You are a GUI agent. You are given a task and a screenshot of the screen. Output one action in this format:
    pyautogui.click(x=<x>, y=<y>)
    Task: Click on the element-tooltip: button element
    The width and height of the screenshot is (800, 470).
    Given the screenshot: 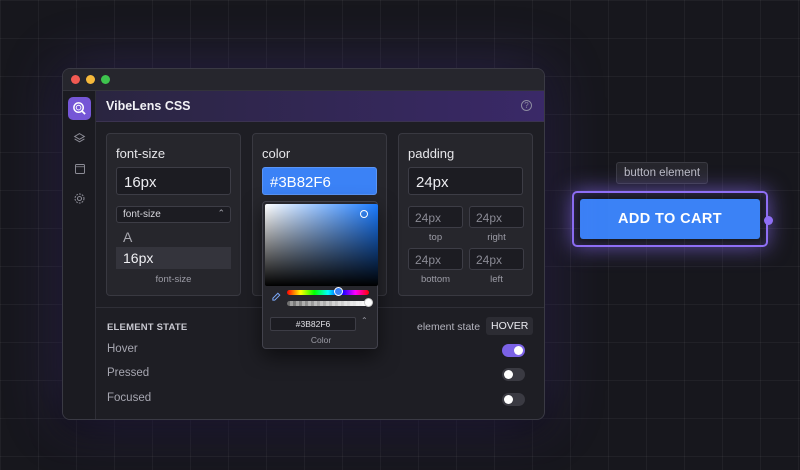 What is the action you would take?
    pyautogui.click(x=662, y=173)
    